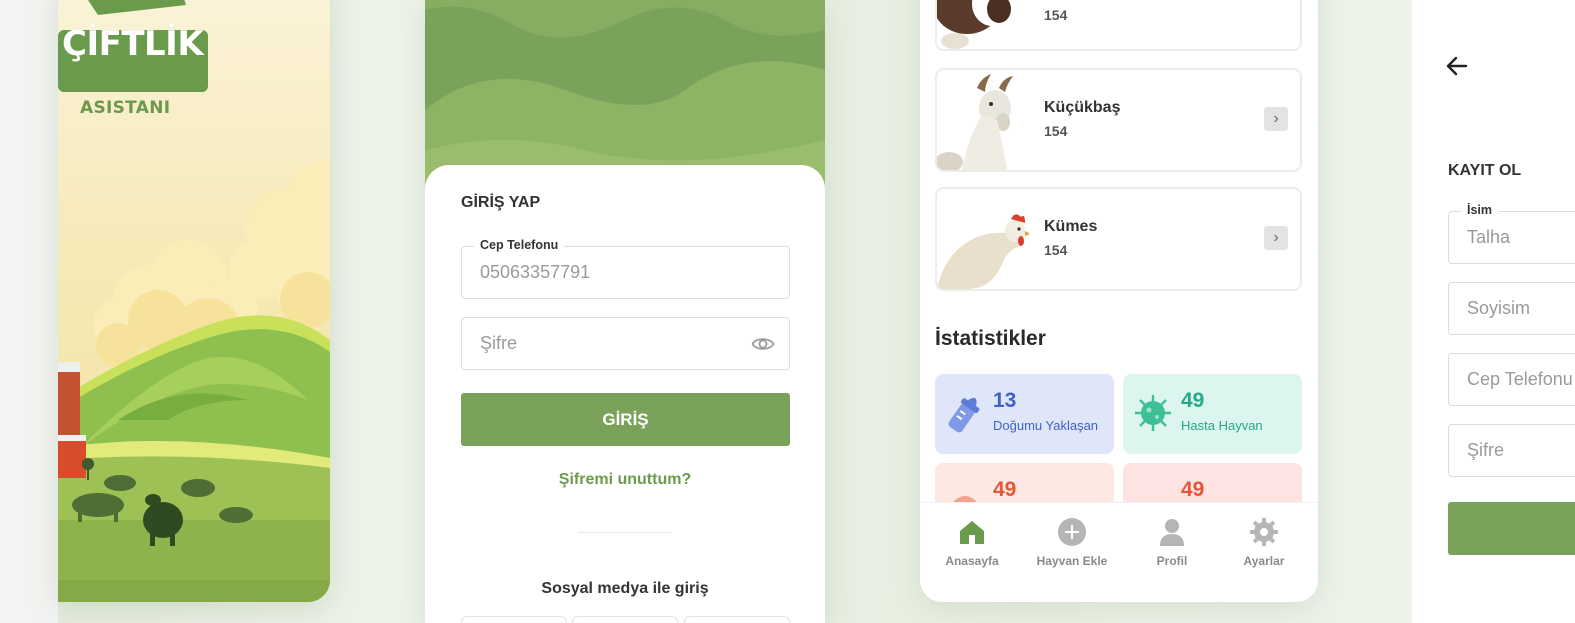  Describe the element at coordinates (763, 346) in the screenshot. I see `eye-icon` at that location.